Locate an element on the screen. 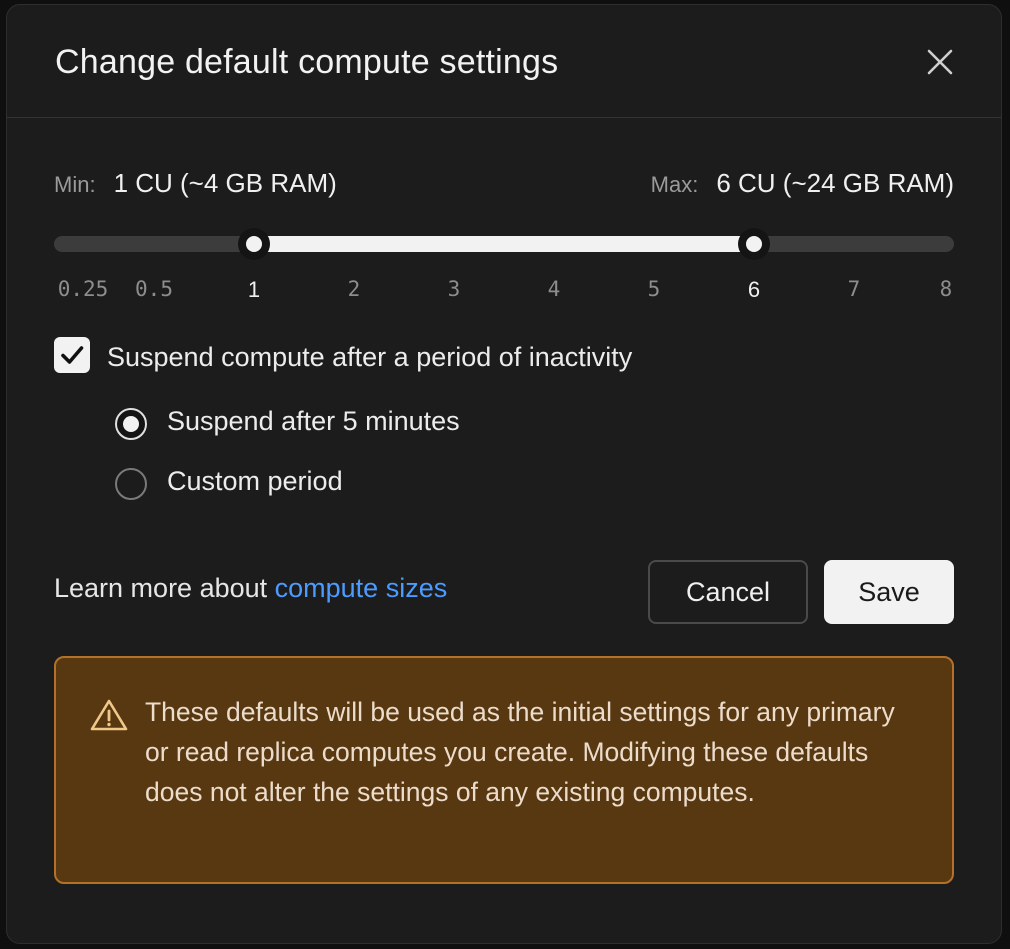  min-value: 1 CU (~4 GB RAM) is located at coordinates (225, 183).